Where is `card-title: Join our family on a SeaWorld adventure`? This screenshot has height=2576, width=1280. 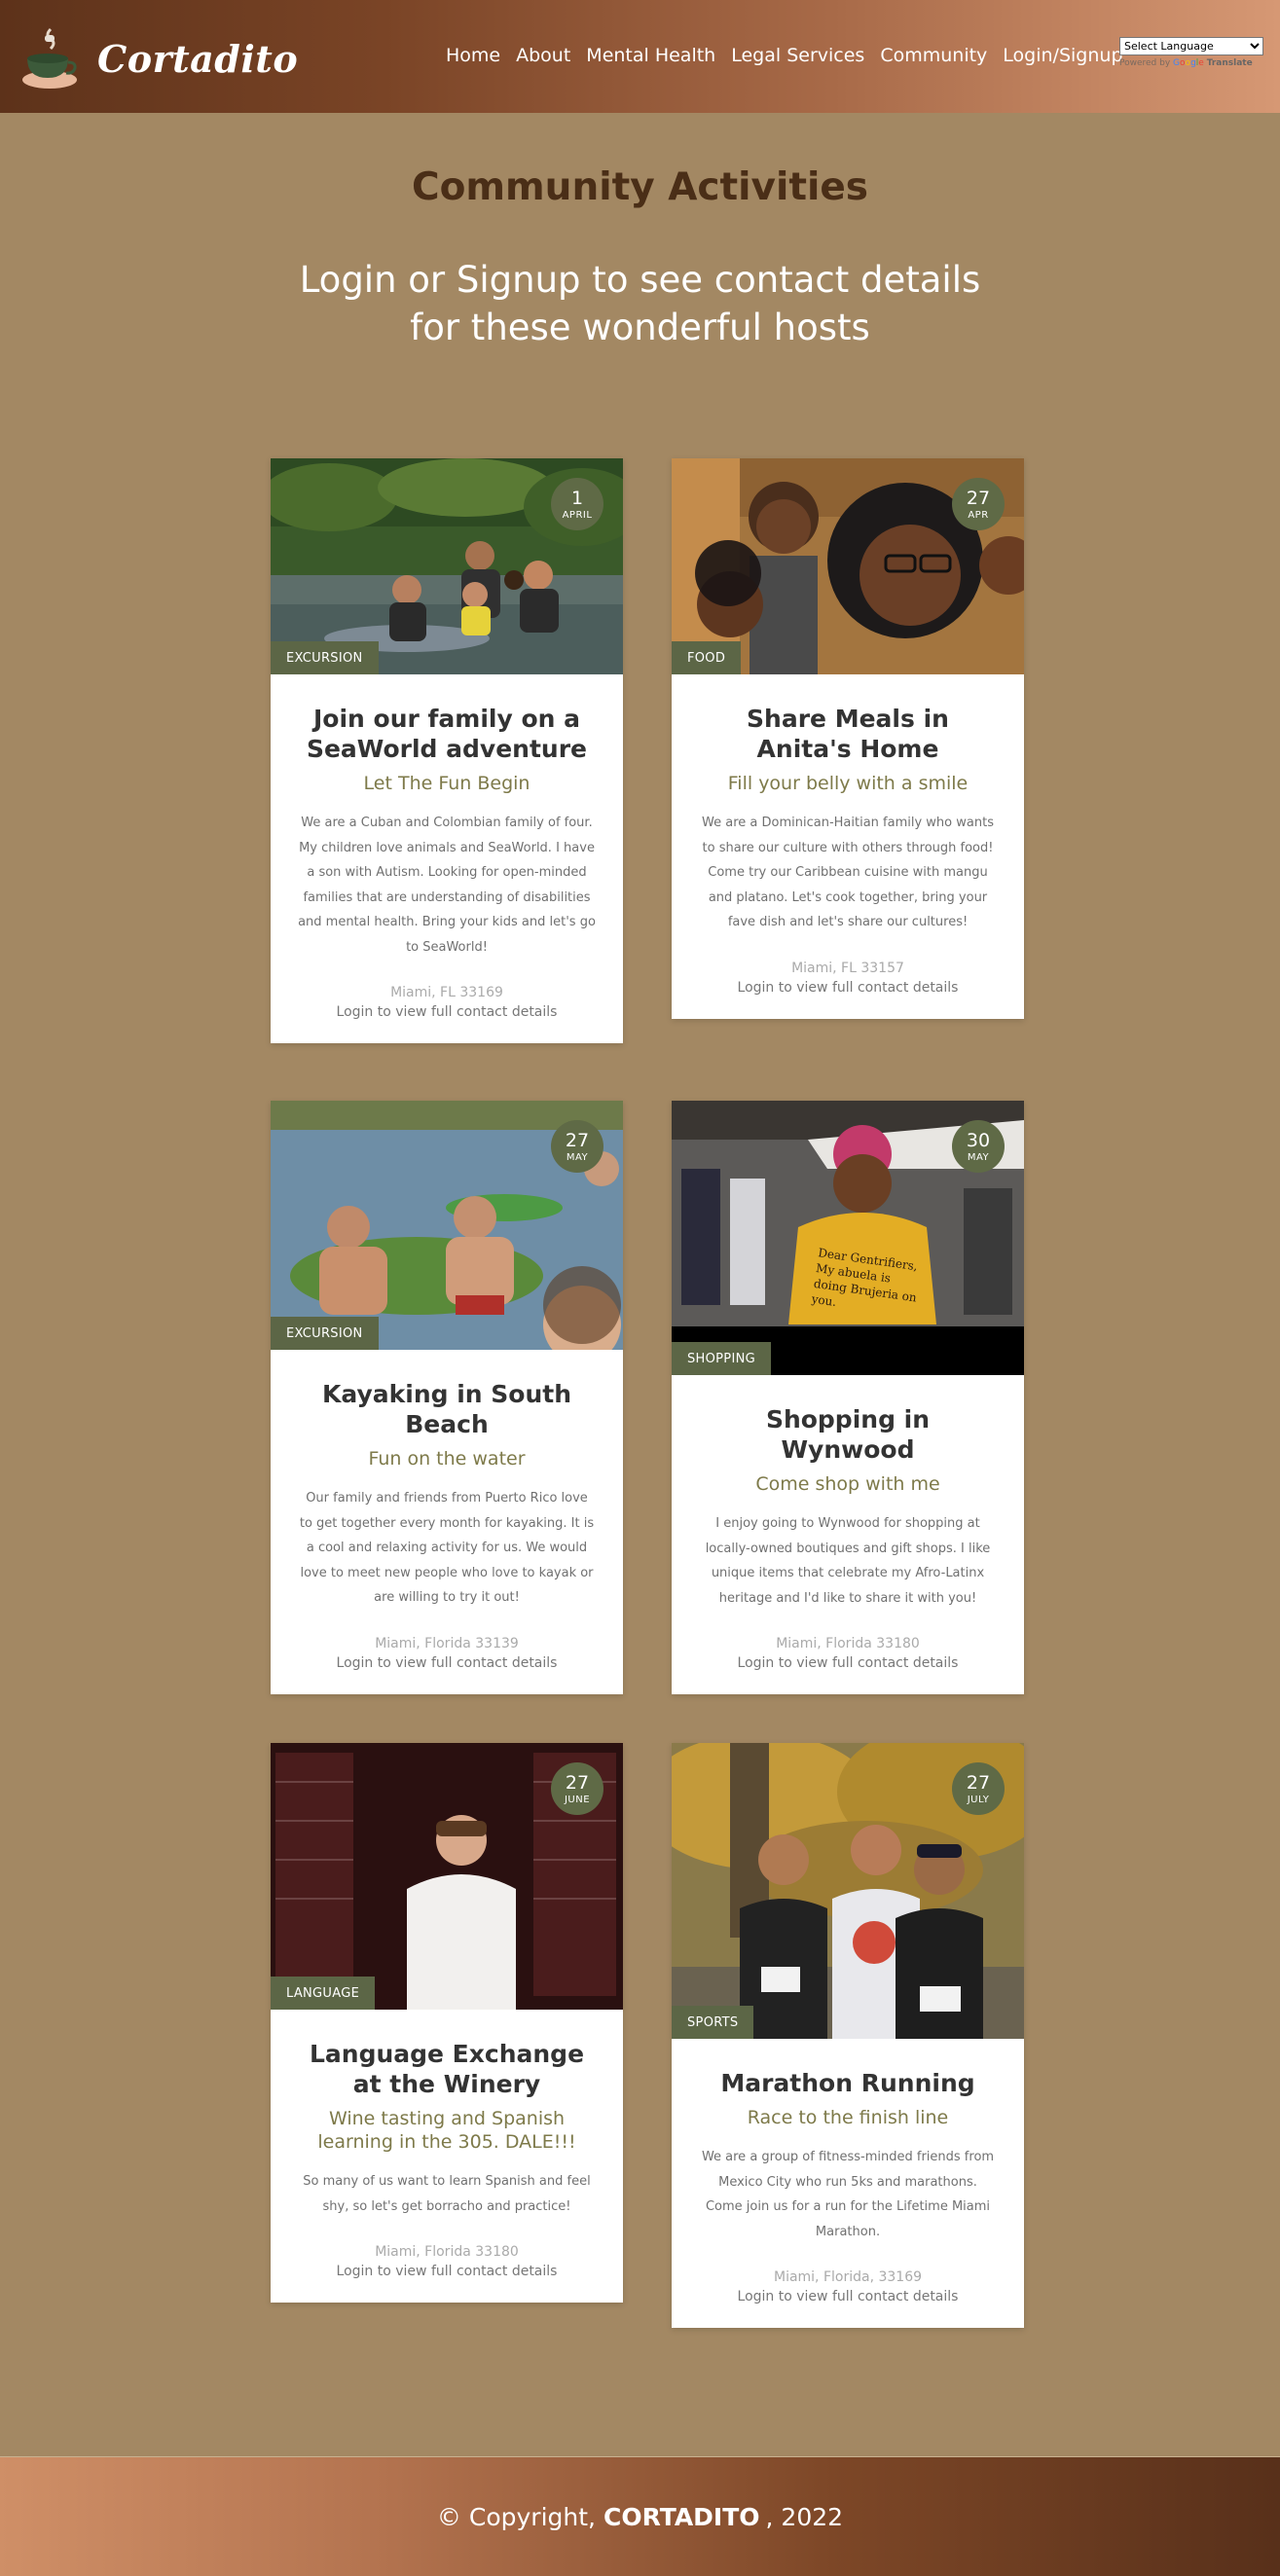 card-title: Join our family on a SeaWorld adventure is located at coordinates (447, 734).